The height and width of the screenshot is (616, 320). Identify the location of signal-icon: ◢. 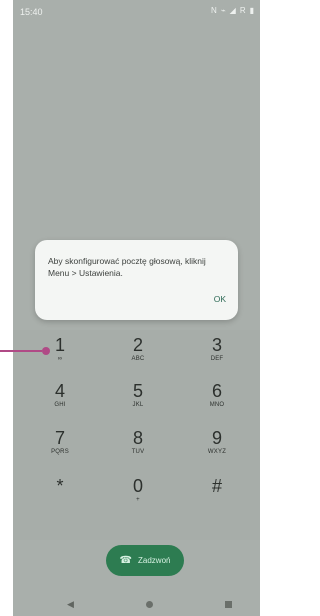
(232, 10).